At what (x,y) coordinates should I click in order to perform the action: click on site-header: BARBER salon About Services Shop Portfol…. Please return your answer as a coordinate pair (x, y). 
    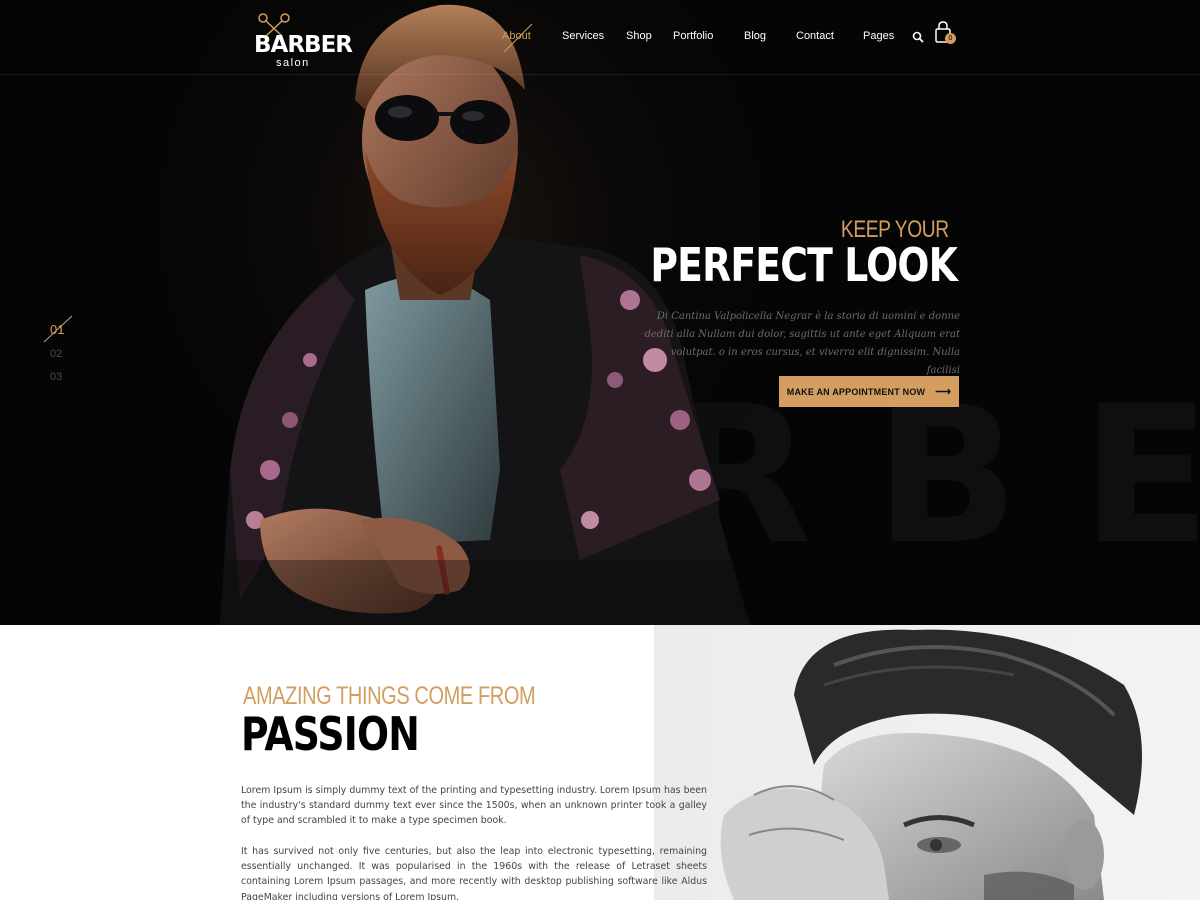
    Looking at the image, I should click on (600, 37).